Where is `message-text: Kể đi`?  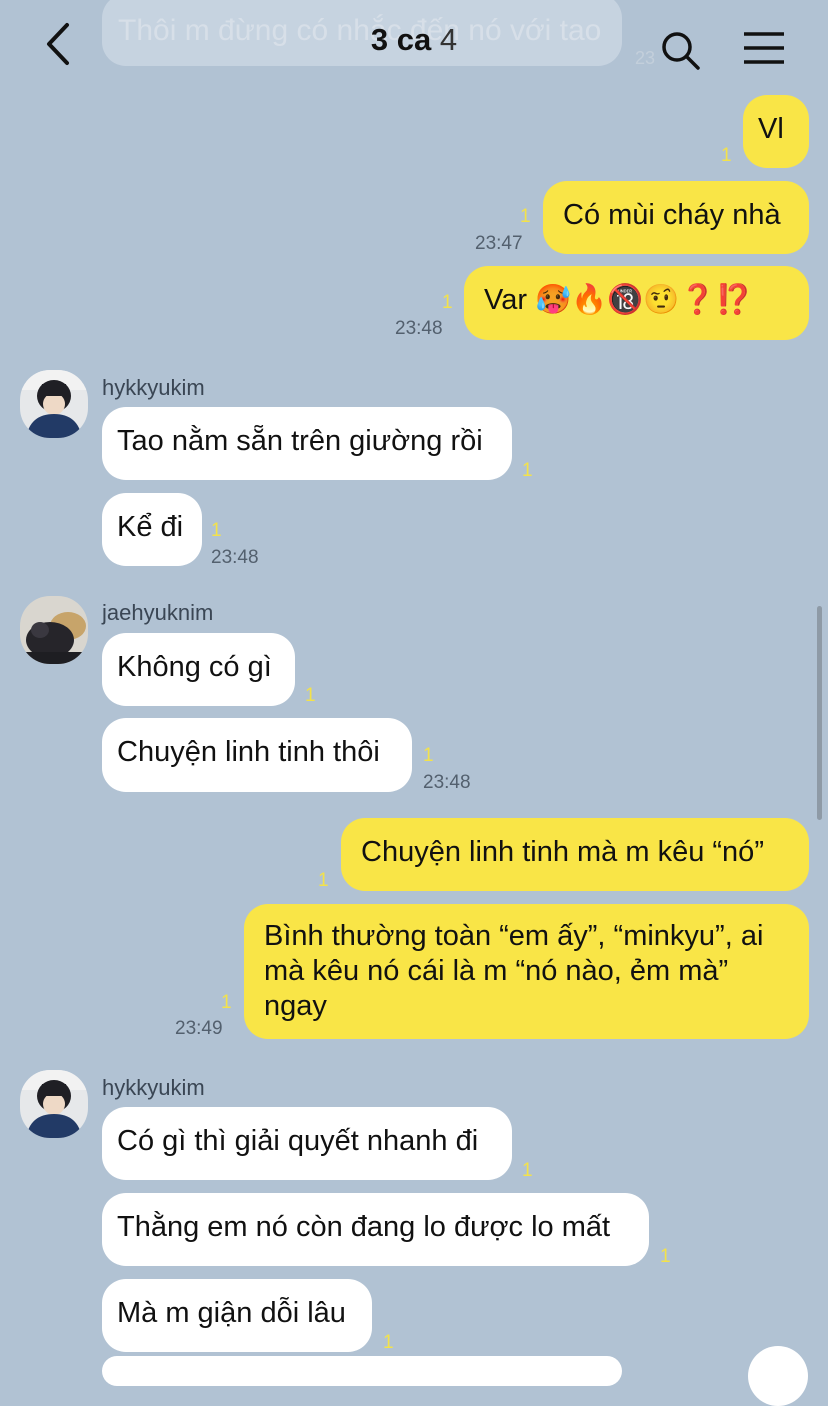
message-text: Kể đi is located at coordinates (150, 527).